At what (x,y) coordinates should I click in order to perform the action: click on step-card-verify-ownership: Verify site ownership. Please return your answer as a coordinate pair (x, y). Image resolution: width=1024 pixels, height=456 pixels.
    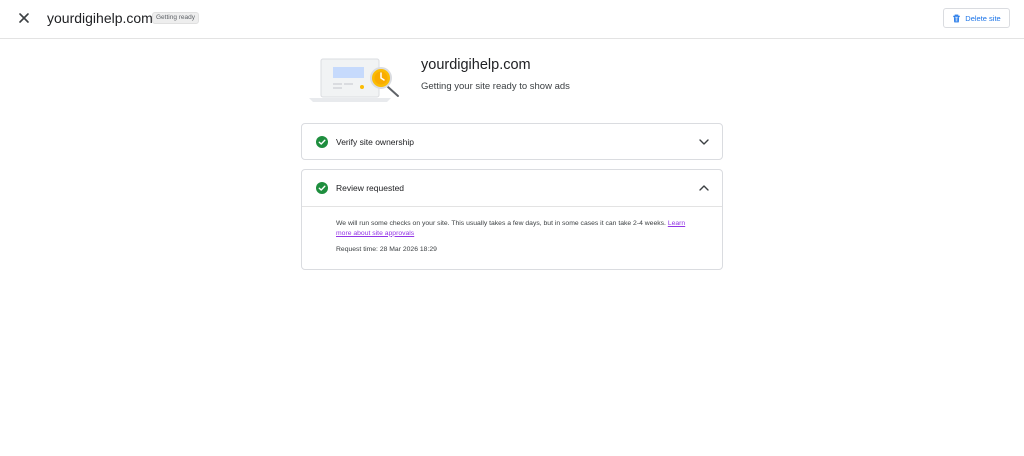
    Looking at the image, I should click on (512, 141).